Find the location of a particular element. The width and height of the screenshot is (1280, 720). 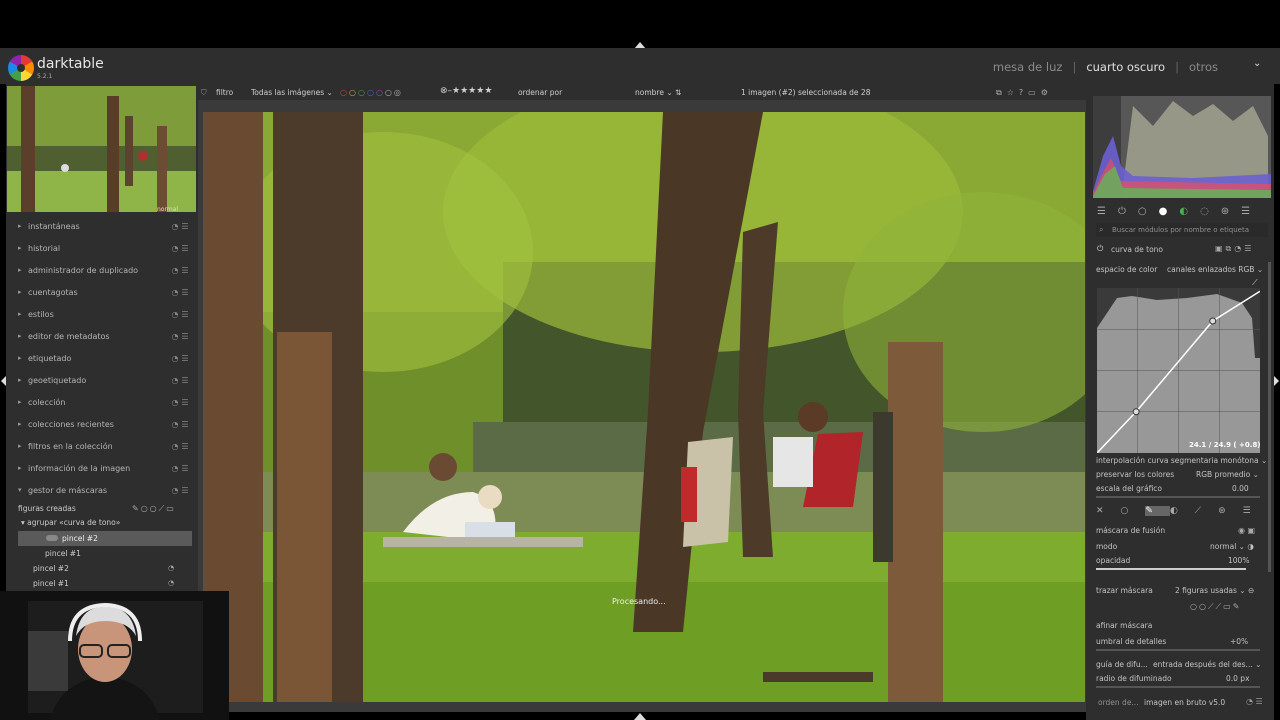

module-group-tabs: ☰⏻○●◐◌⊛☰ is located at coordinates (1179, 211).